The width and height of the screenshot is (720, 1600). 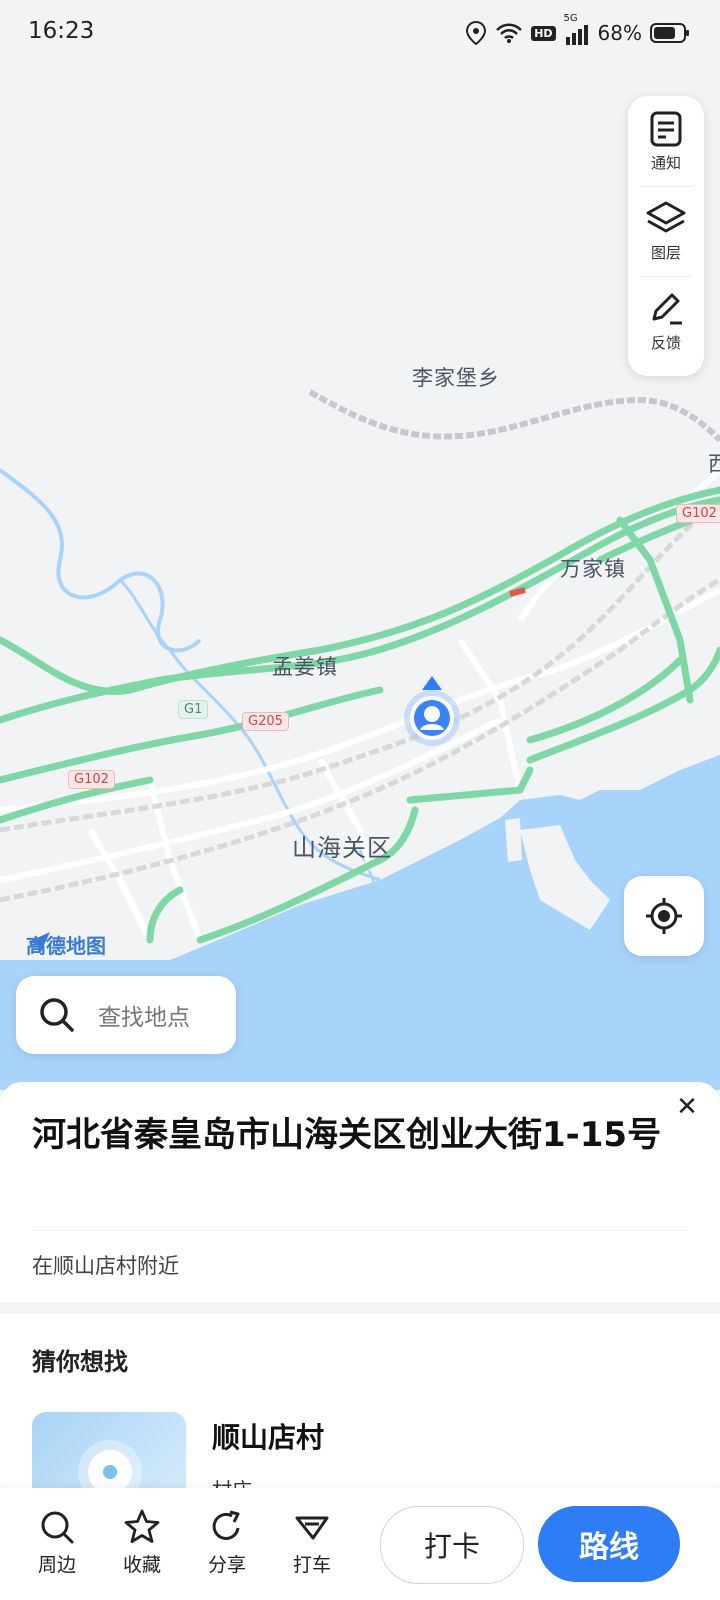 I want to click on taxi-button: 打车, so click(x=312, y=1542).